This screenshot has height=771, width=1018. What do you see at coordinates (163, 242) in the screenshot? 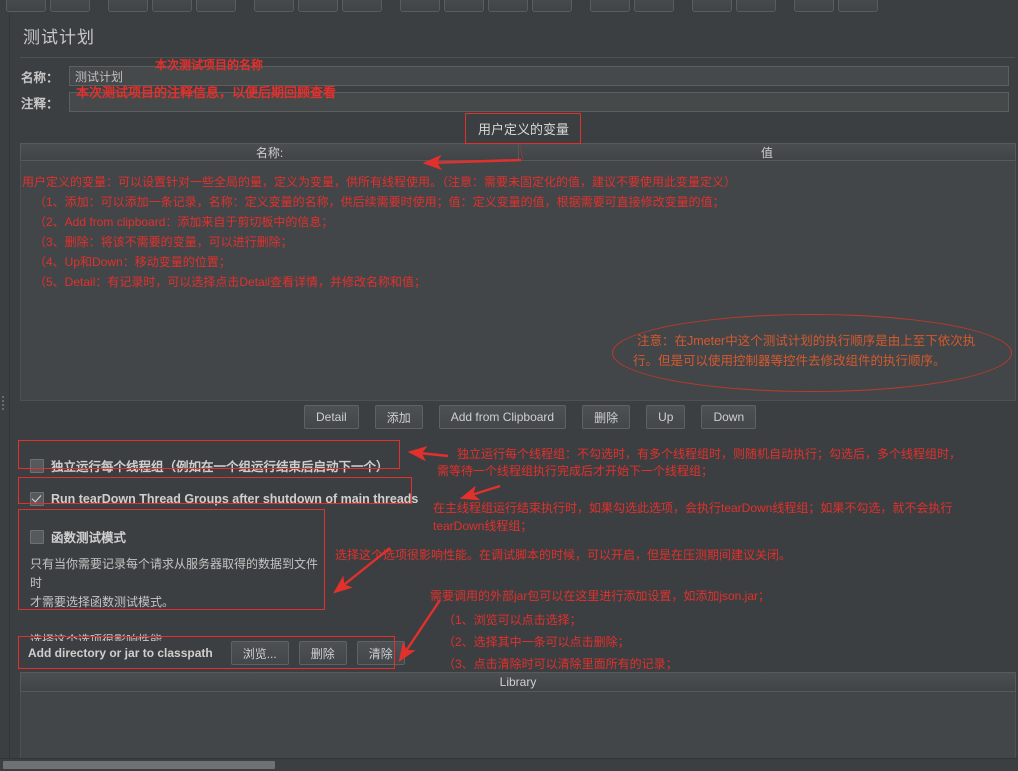
I see `annotation-udv-line-3: （3、删除：将该不需要的变量，可以进行删除；` at bounding box center [163, 242].